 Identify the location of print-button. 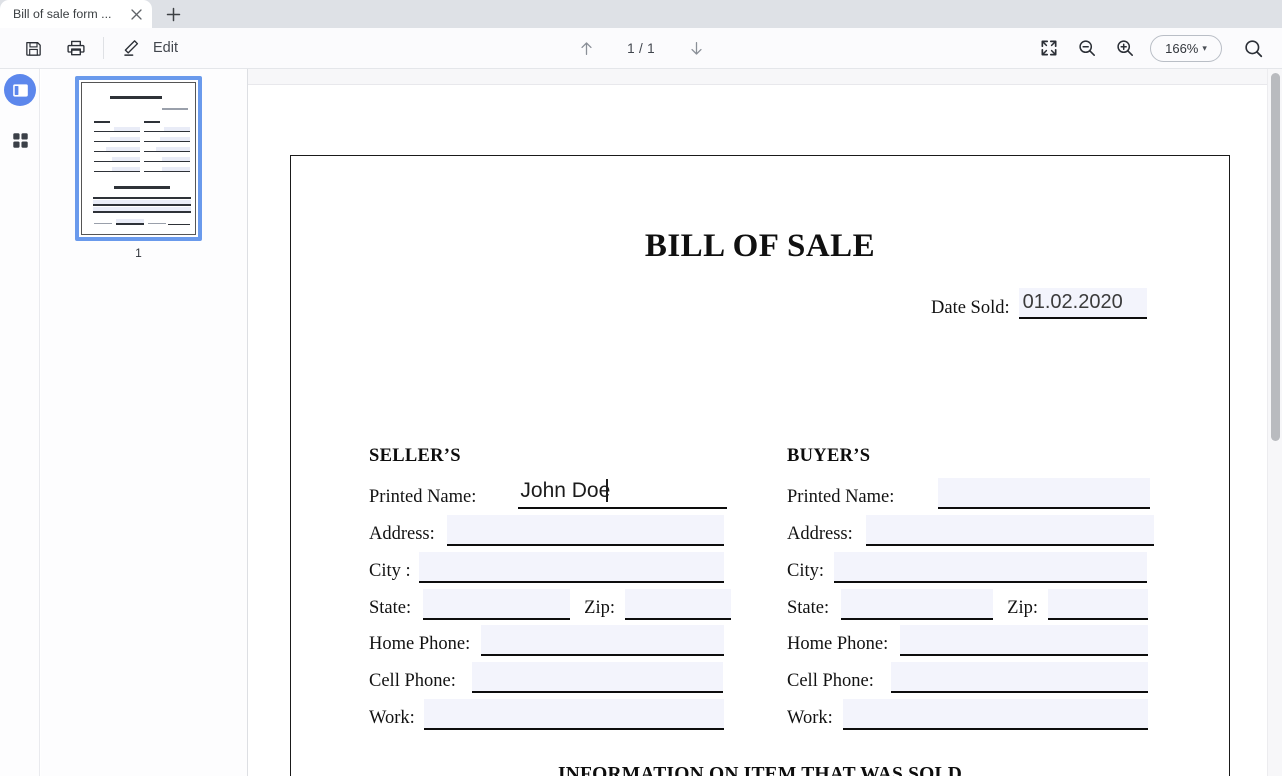
(76, 48).